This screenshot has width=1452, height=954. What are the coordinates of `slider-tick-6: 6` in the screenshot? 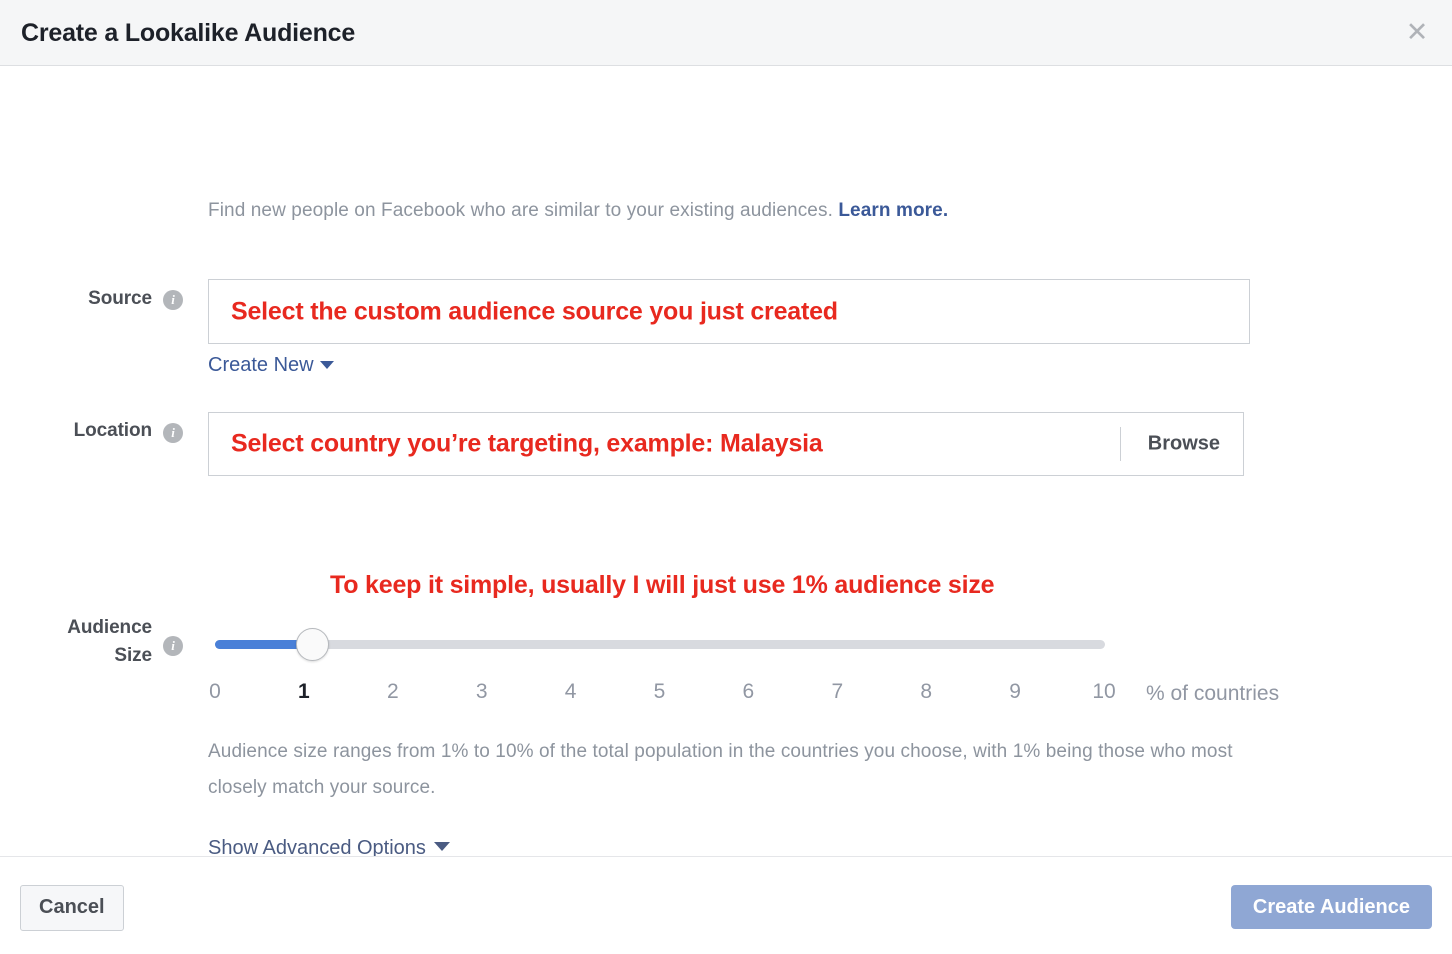 It's located at (748, 692).